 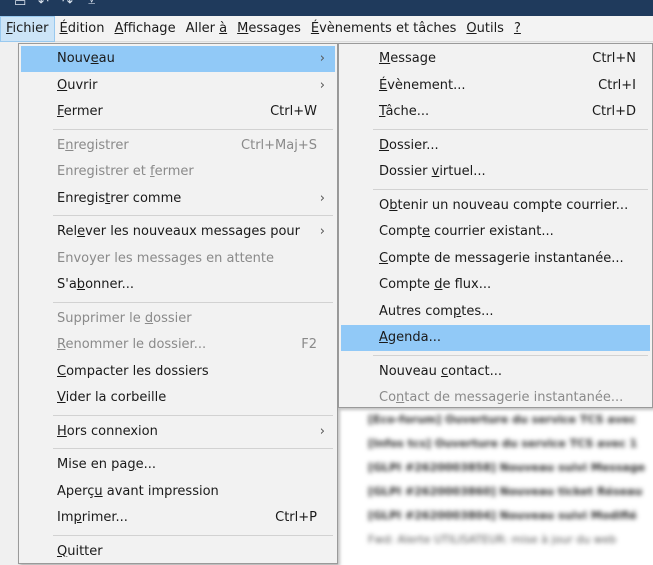 What do you see at coordinates (91, 5) in the screenshot?
I see `customize-toolbar-icon: ⩡` at bounding box center [91, 5].